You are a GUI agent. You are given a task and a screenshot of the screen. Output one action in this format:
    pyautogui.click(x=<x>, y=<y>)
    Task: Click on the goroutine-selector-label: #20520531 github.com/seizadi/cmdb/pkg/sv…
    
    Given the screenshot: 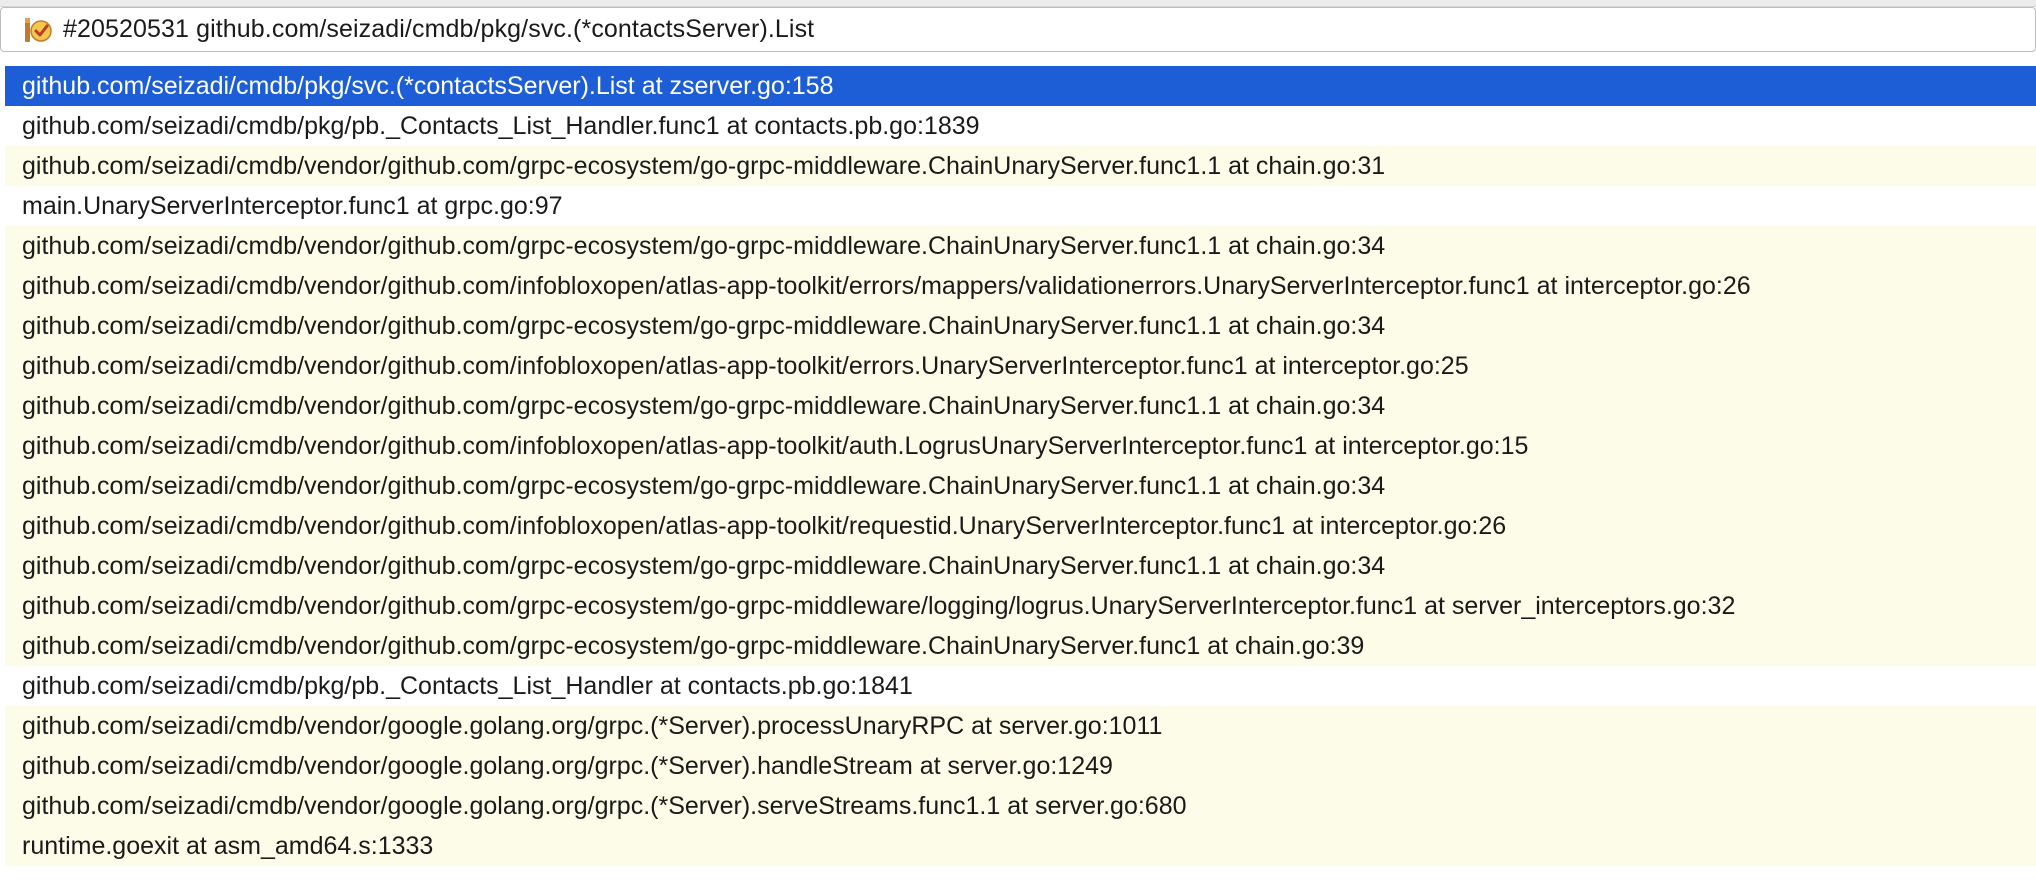 What is the action you would take?
    pyautogui.click(x=439, y=29)
    